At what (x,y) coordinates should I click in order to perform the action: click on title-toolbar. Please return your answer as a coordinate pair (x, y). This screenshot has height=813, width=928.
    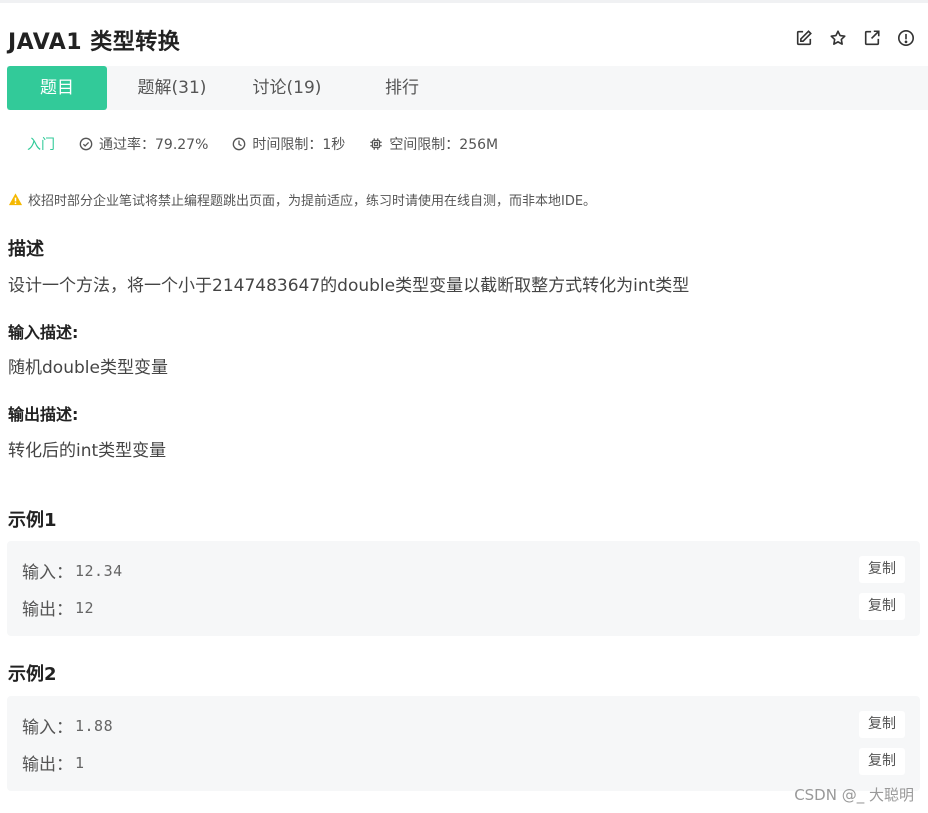
    Looking at the image, I should click on (855, 38).